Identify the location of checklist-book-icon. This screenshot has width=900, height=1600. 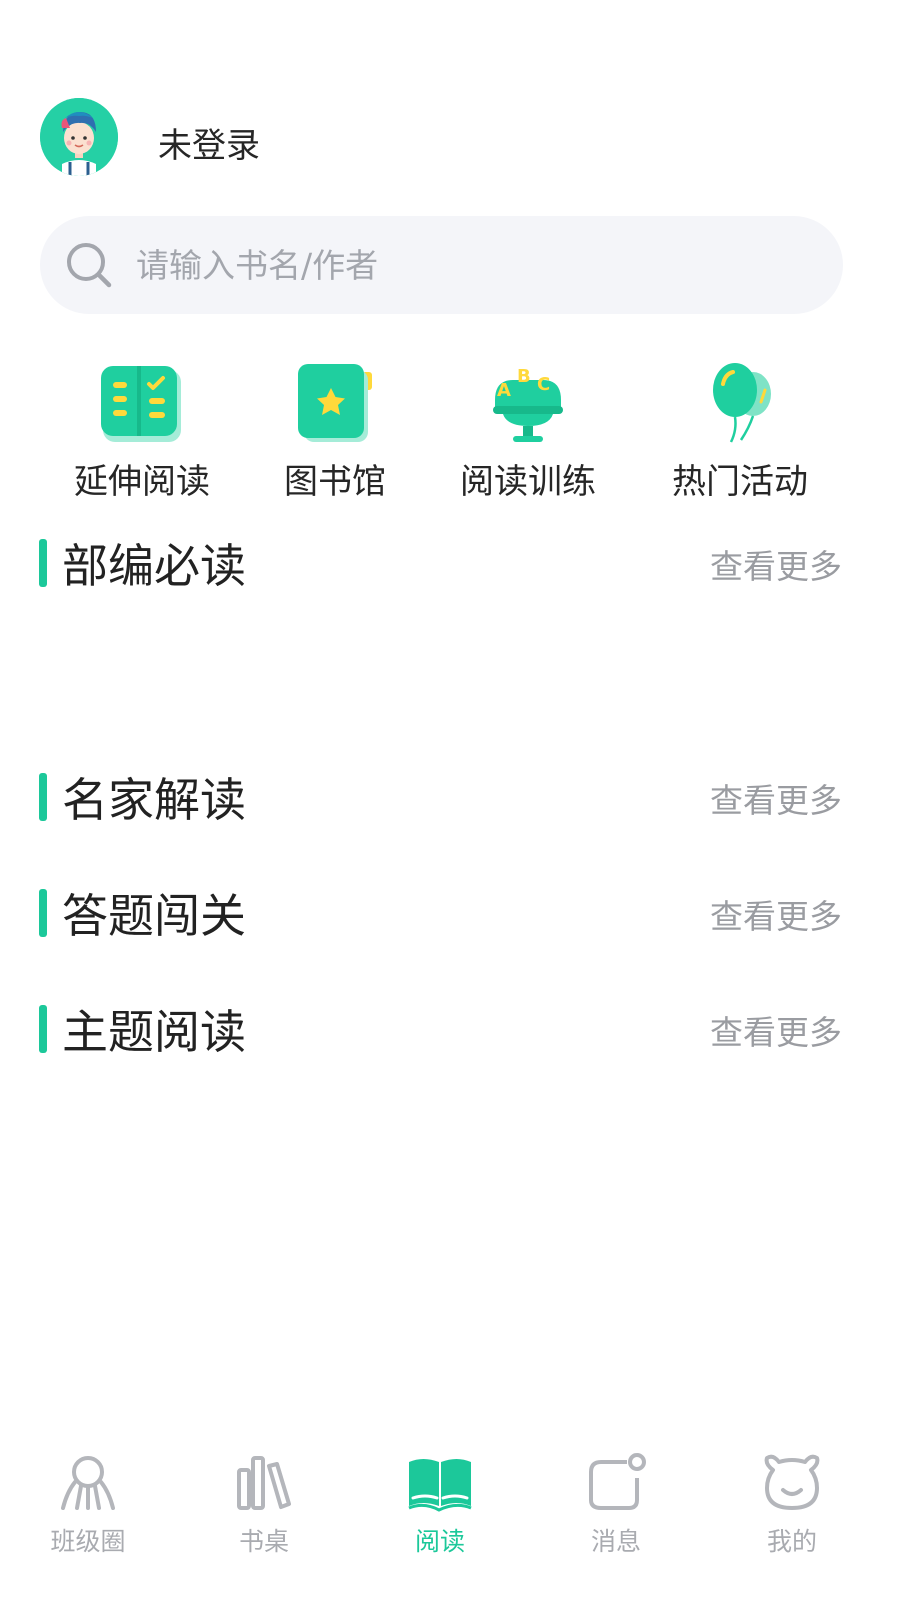
(142, 403).